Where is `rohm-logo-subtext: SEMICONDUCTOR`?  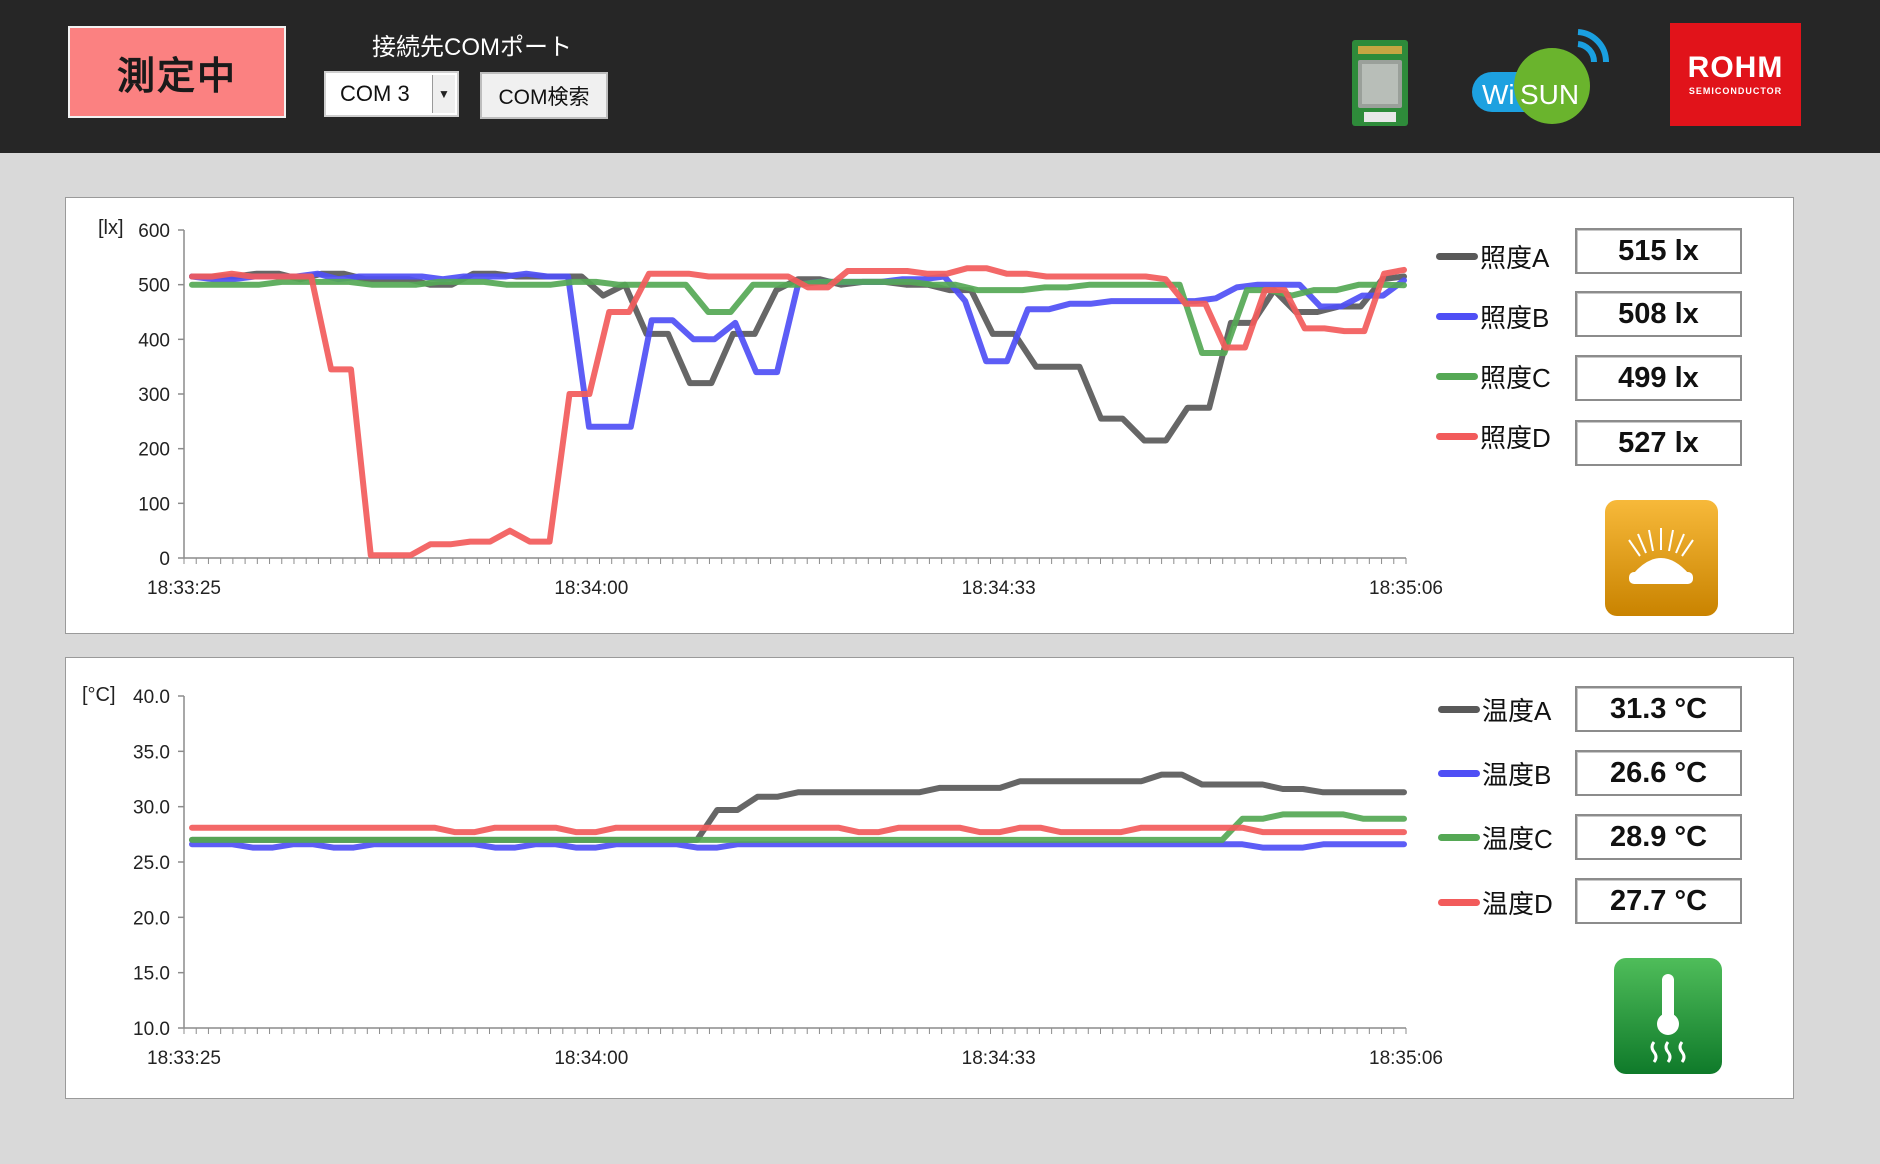
rohm-logo-subtext: SEMICONDUCTOR is located at coordinates (1735, 91).